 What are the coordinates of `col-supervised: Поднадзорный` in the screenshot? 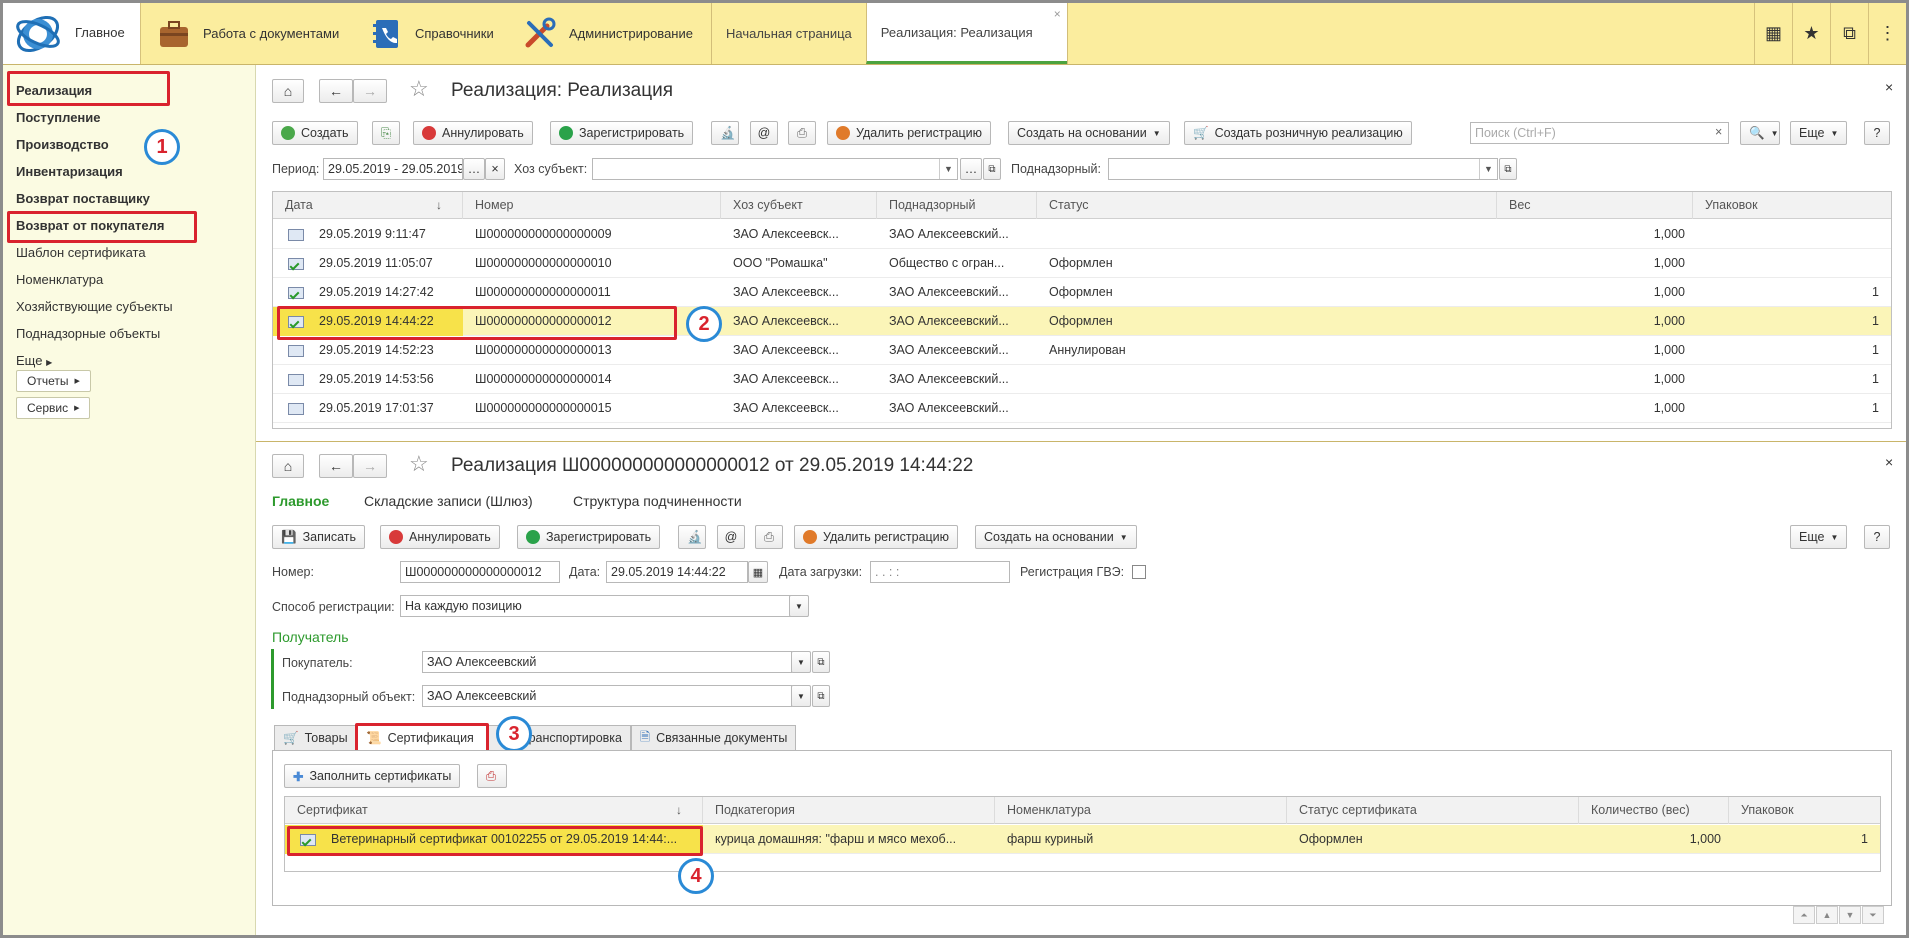 It's located at (957, 205).